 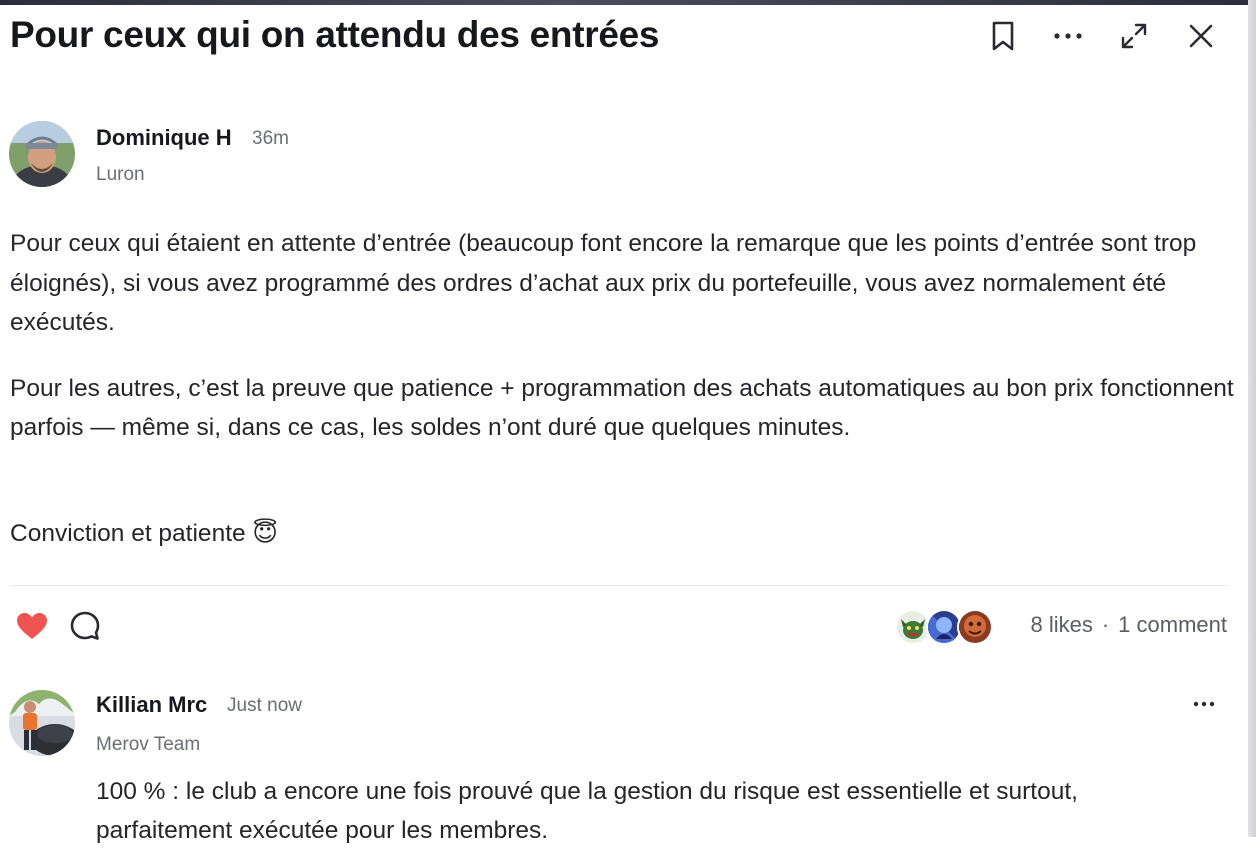 I want to click on likes-count: 8 likes, so click(x=1061, y=624).